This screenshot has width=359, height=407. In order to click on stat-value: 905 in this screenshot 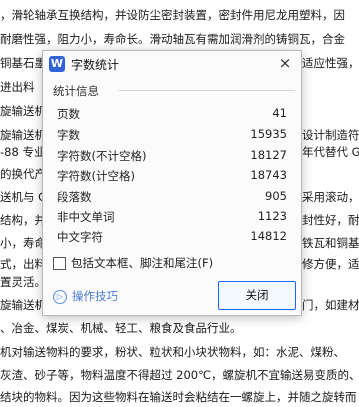, I will do `click(276, 196)`.